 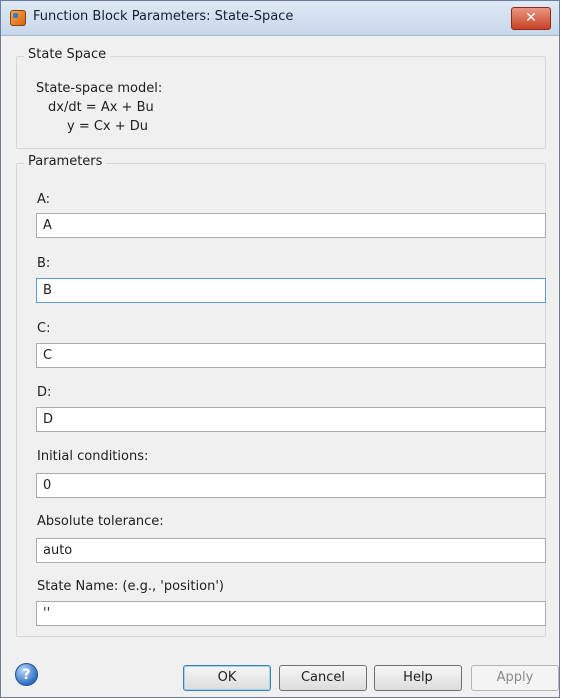 What do you see at coordinates (44, 328) in the screenshot?
I see `field-label-c: C:` at bounding box center [44, 328].